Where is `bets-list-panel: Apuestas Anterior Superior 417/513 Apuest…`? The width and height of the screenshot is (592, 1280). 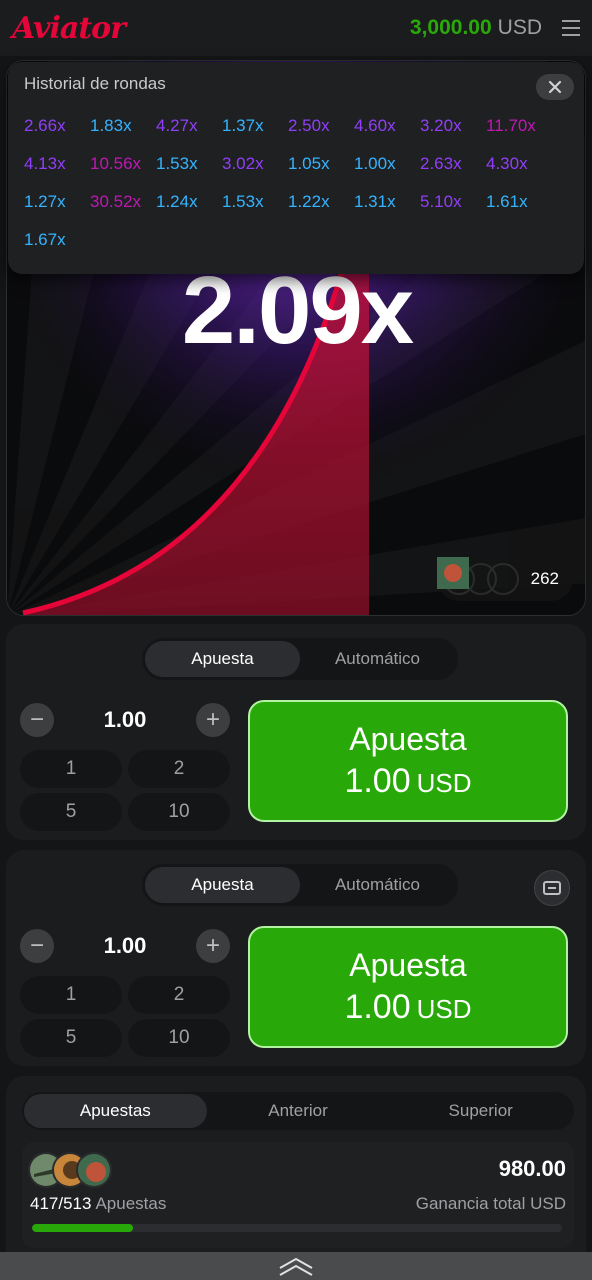 bets-list-panel: Apuestas Anterior Superior 417/513 Apuest… is located at coordinates (296, 1164).